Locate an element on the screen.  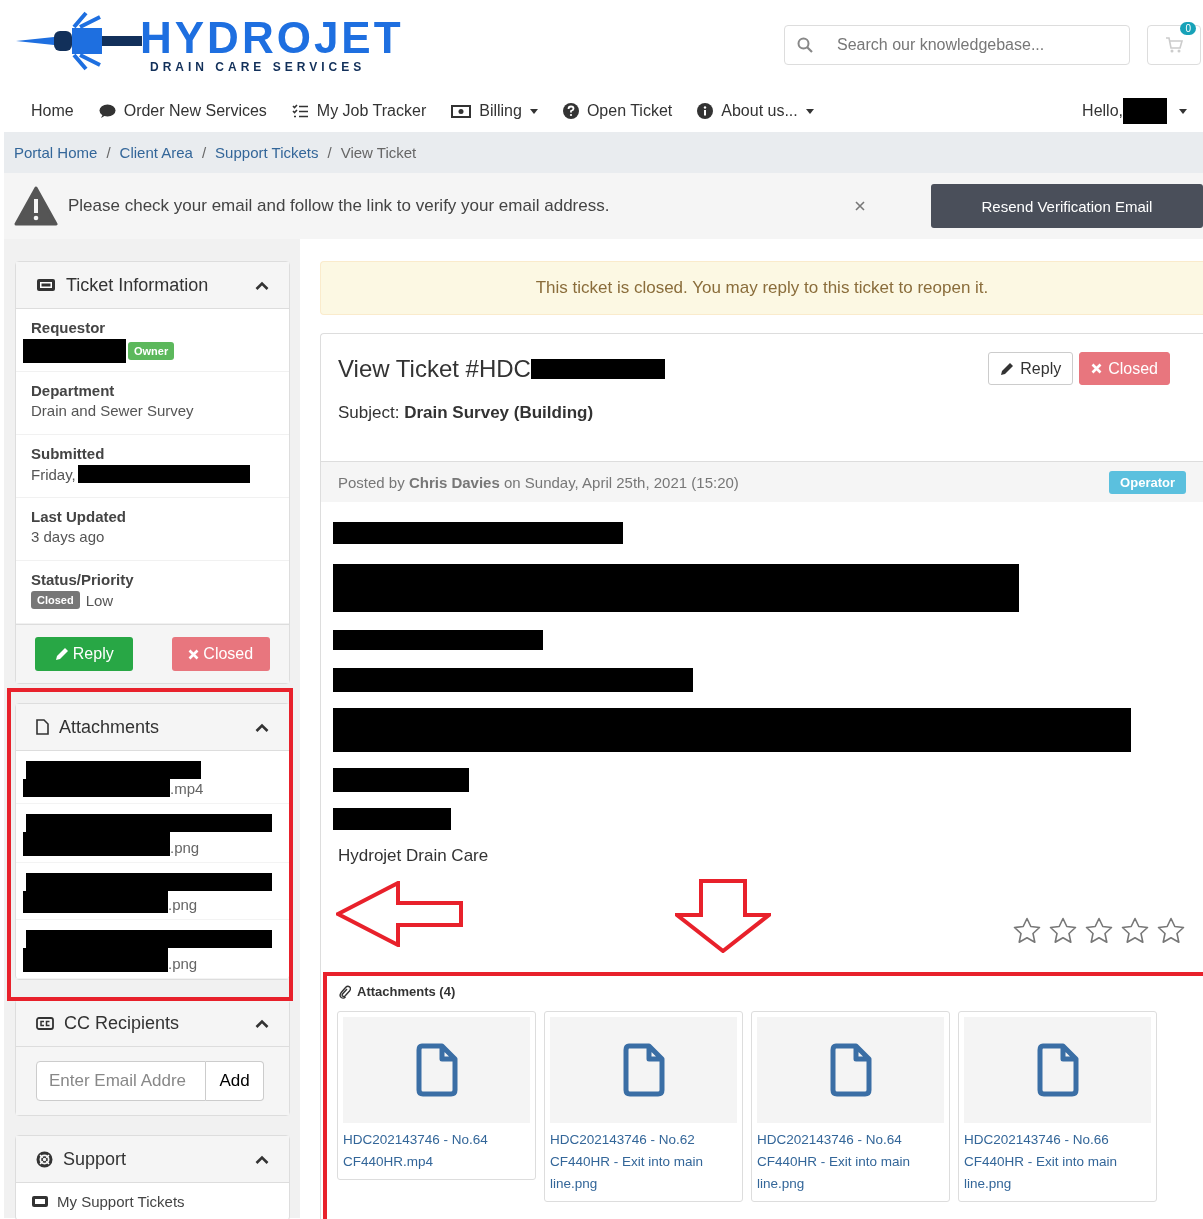
cart-count-badge: 0 is located at coordinates (1188, 28).